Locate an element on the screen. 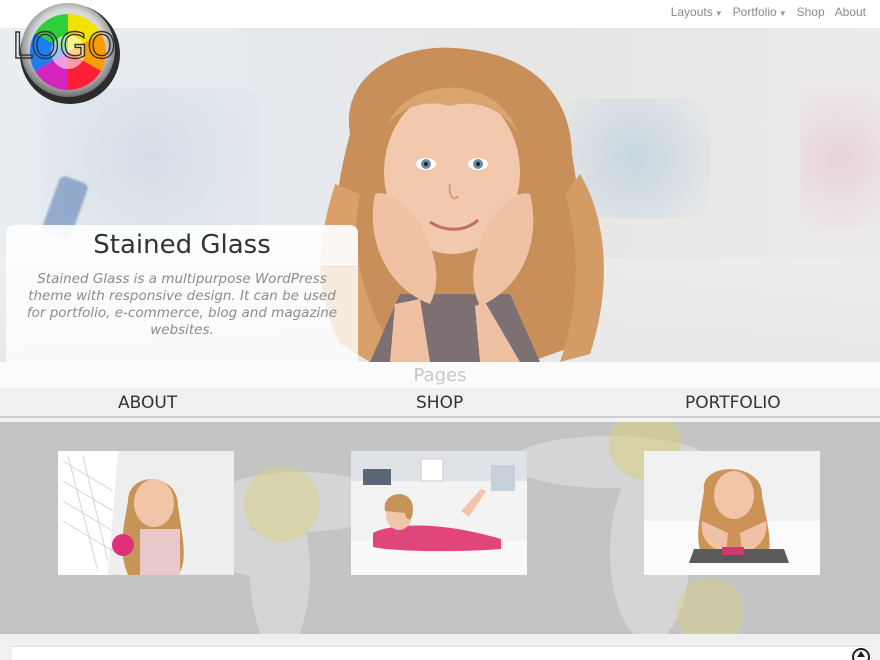  arrow-up-icon is located at coordinates (861, 654).